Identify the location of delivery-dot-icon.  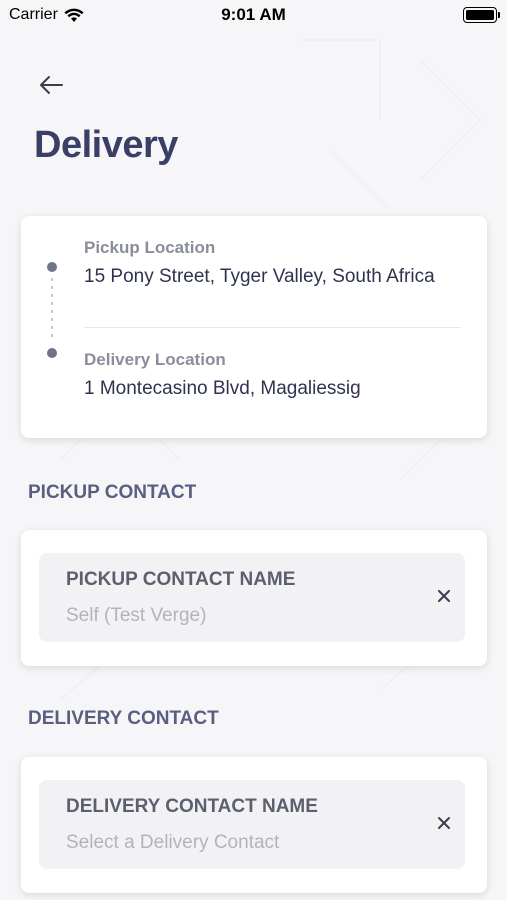
(52, 353).